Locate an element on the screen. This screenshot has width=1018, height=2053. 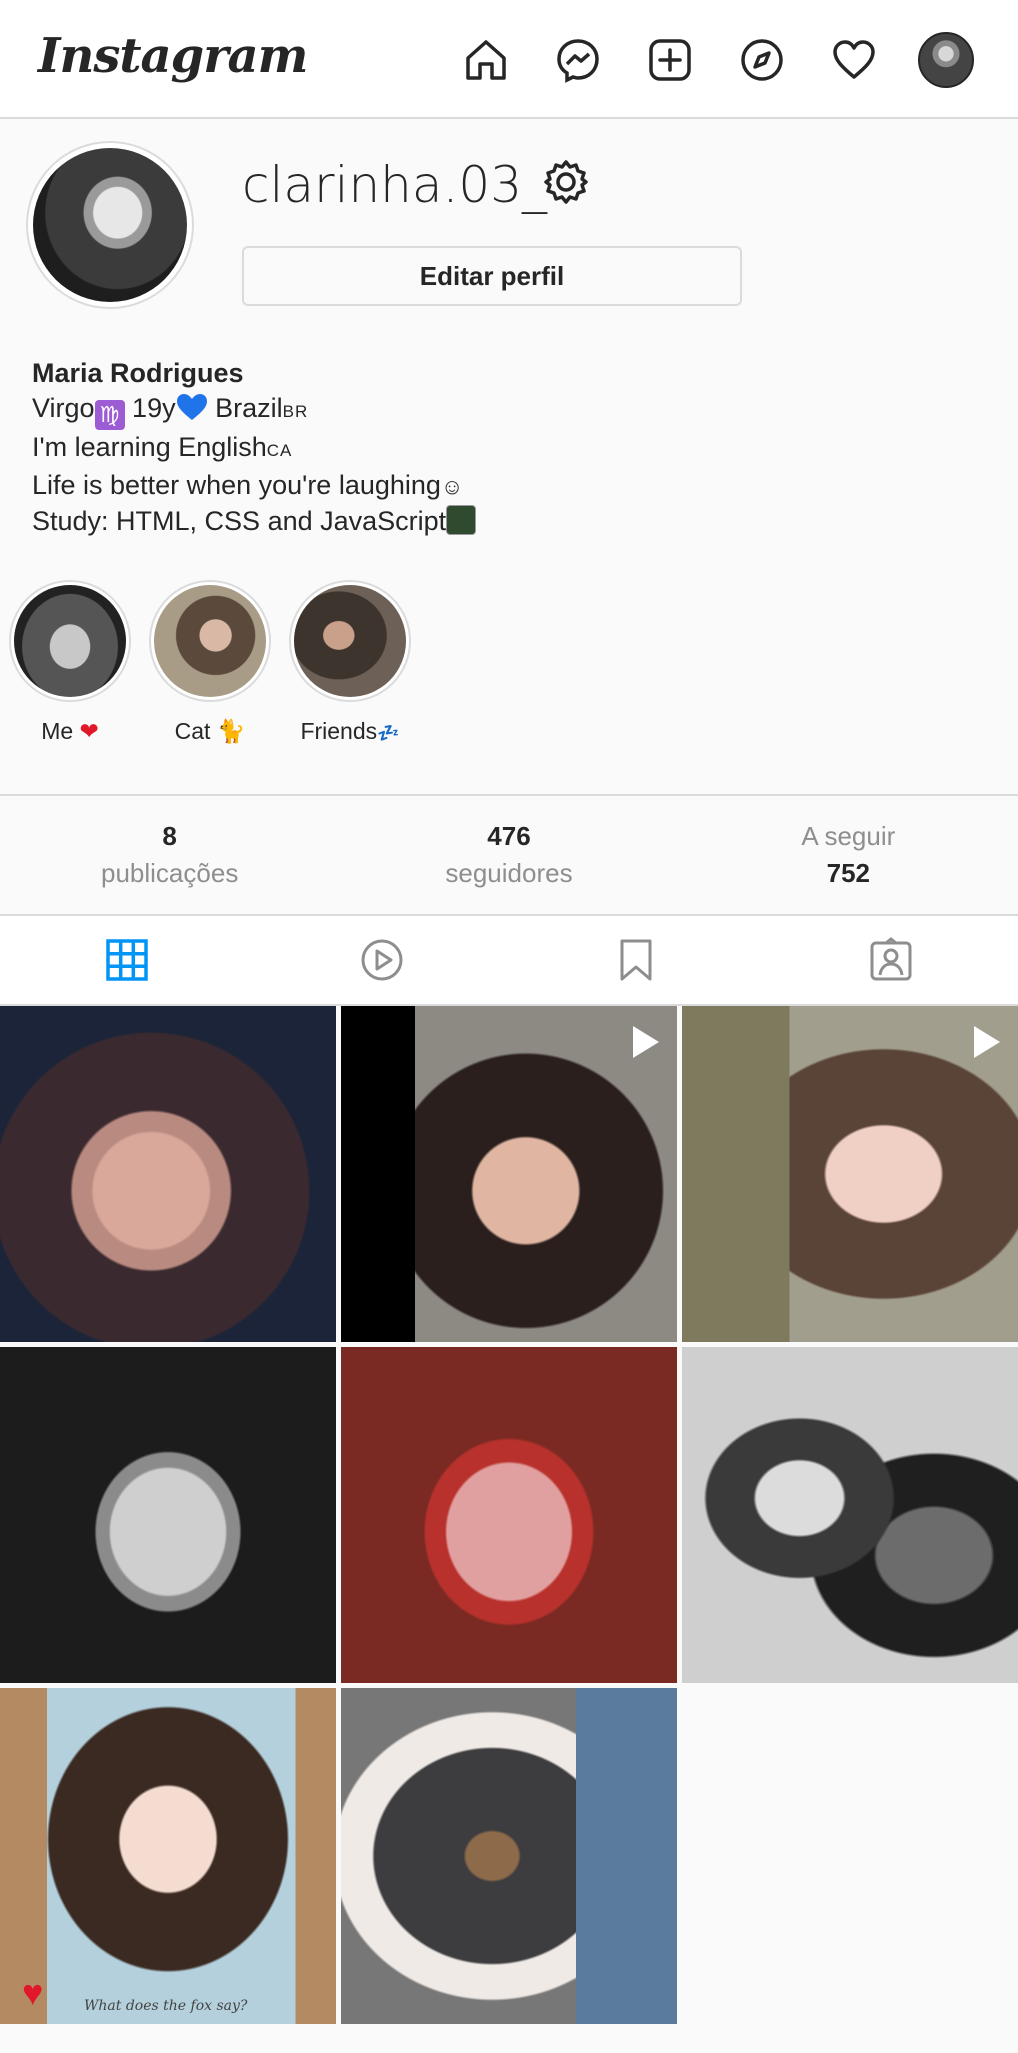
highlight-label: Me ❤ is located at coordinates (70, 731).